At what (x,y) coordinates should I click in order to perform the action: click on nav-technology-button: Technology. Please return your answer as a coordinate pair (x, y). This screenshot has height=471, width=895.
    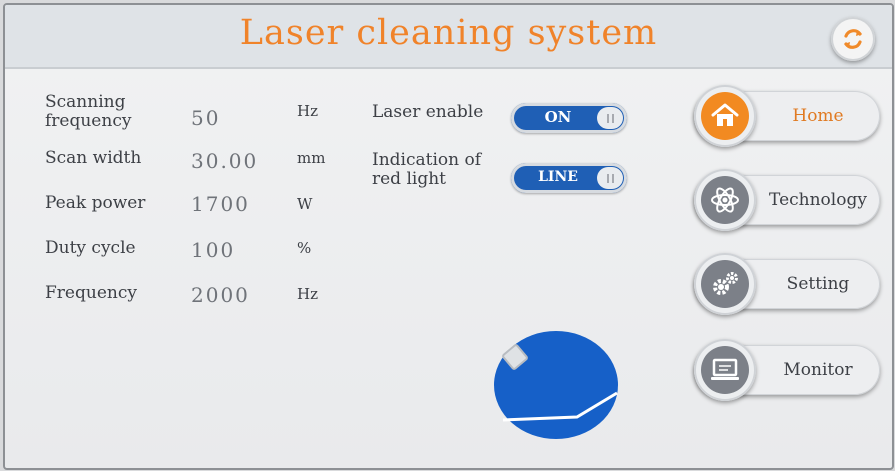
    Looking at the image, I should click on (787, 200).